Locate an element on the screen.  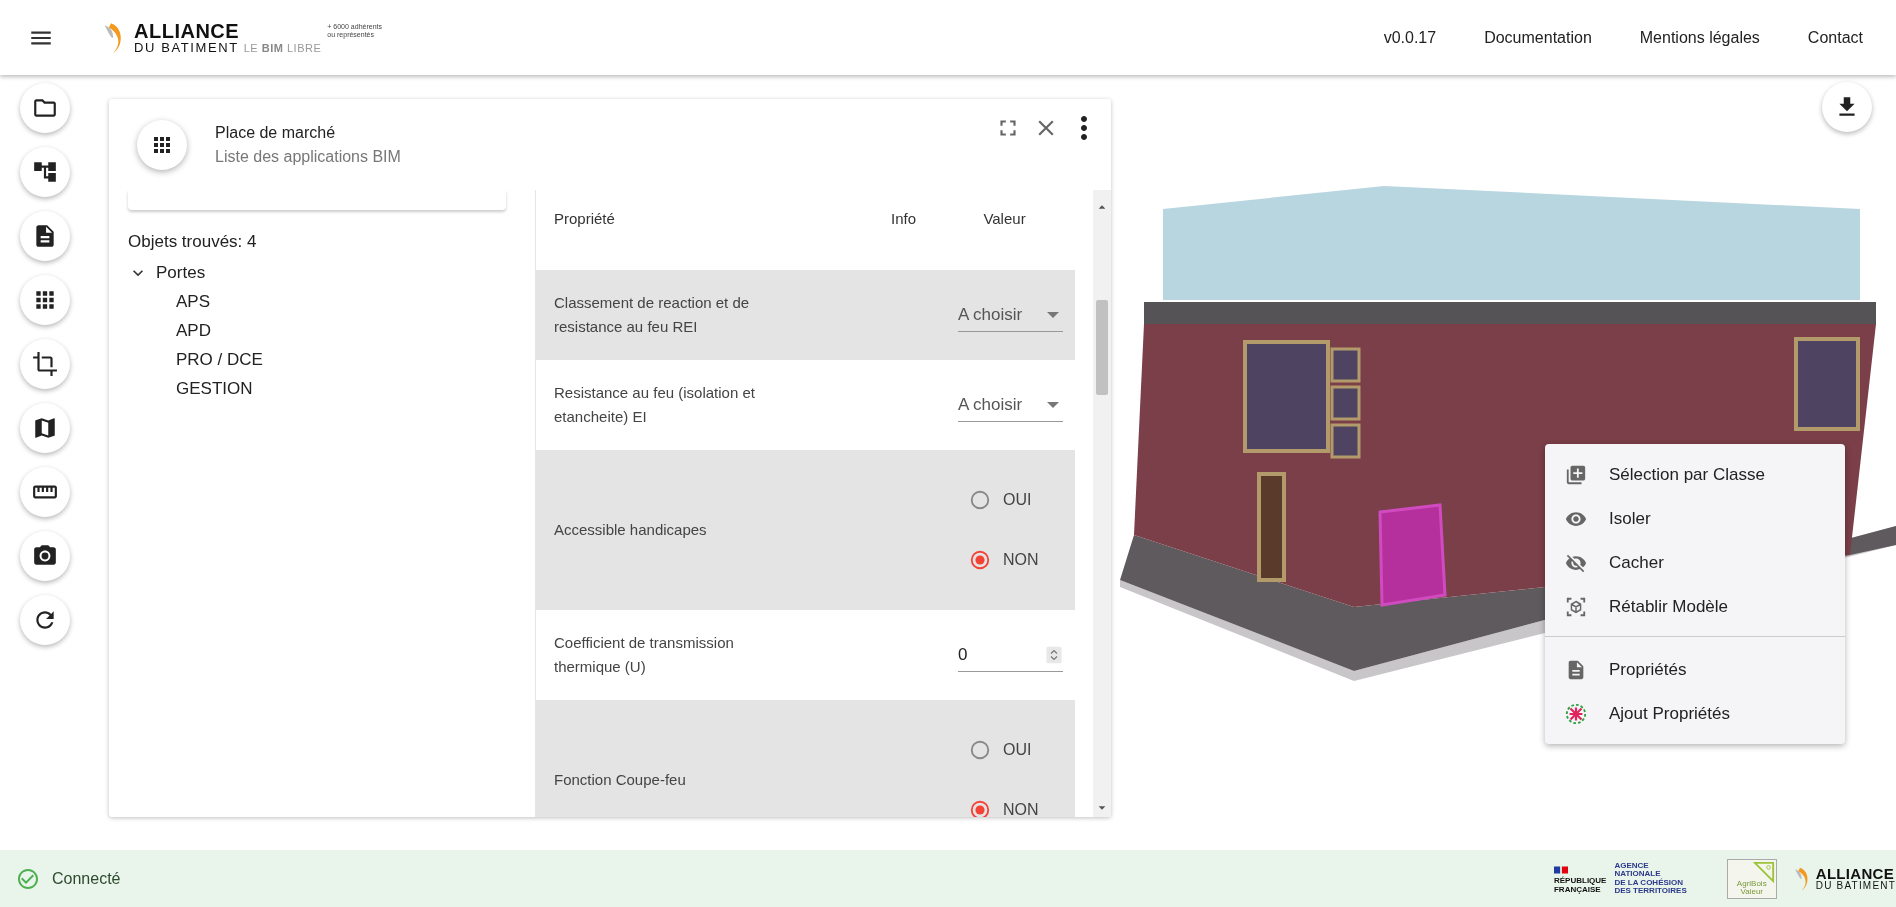
nav-link: v0.0.17 is located at coordinates (1410, 37).